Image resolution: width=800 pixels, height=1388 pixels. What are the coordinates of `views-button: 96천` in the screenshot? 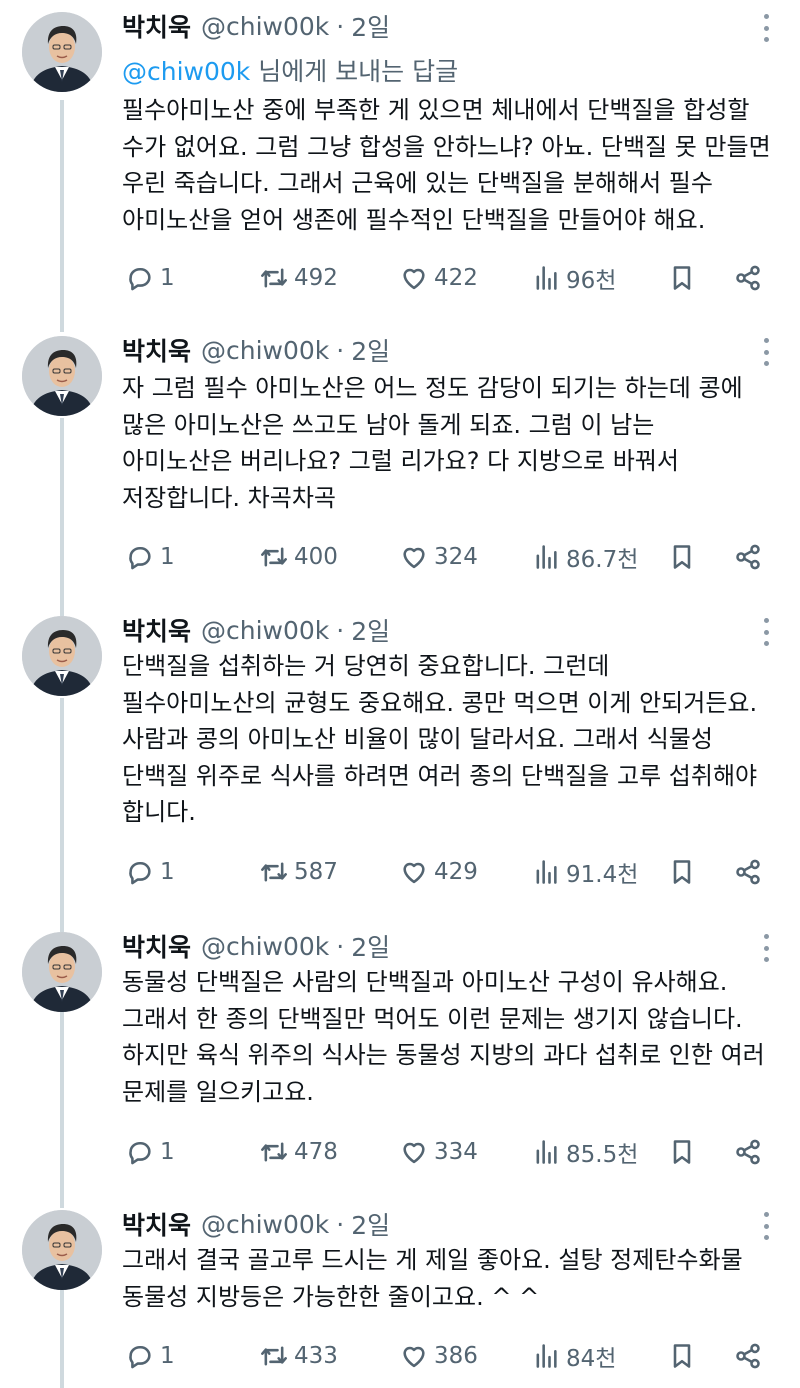 It's located at (574, 278).